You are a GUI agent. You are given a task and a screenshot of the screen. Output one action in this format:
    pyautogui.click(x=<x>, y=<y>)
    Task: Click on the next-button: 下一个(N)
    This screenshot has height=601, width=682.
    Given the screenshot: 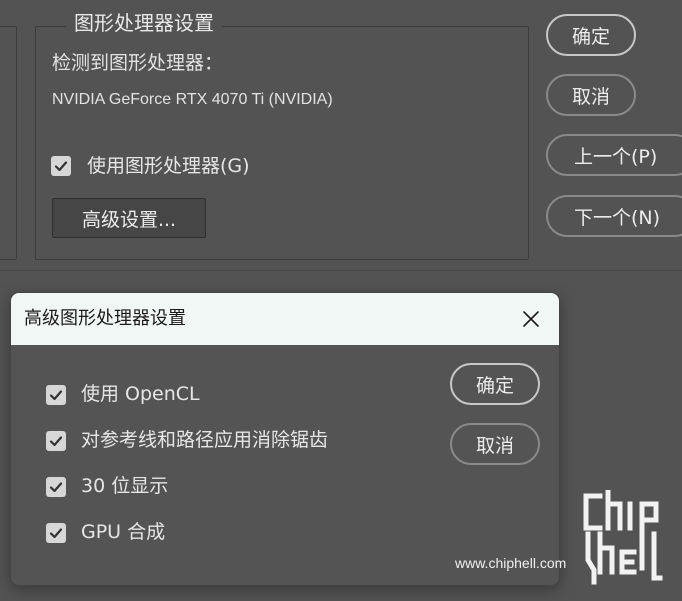 What is the action you would take?
    pyautogui.click(x=614, y=216)
    